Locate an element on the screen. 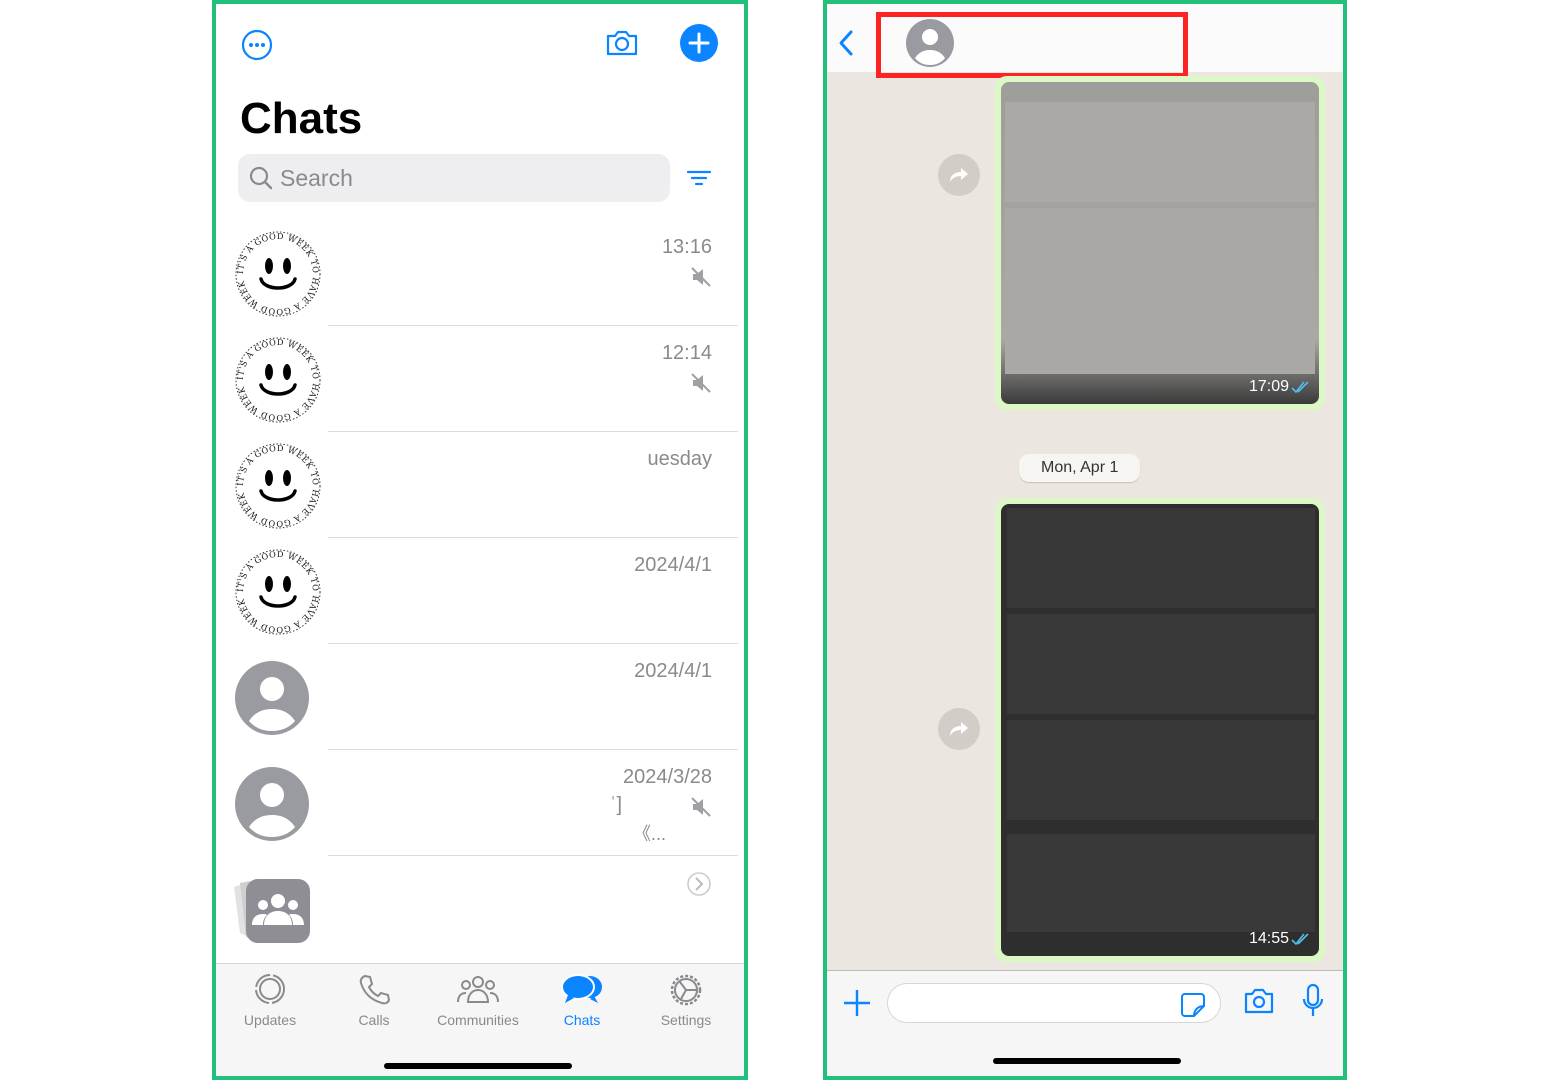 This screenshot has height=1080, width=1546. tab-bar: Updates Calls Communities Chats Settings is located at coordinates (480, 1019).